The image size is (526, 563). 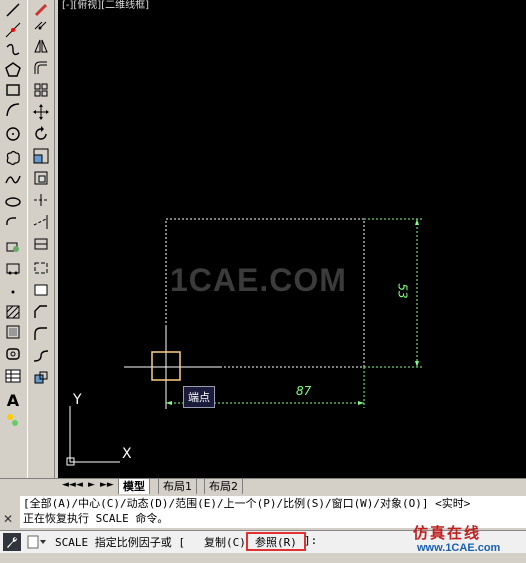 What do you see at coordinates (13, 268) in the screenshot?
I see `make-block-icon` at bounding box center [13, 268].